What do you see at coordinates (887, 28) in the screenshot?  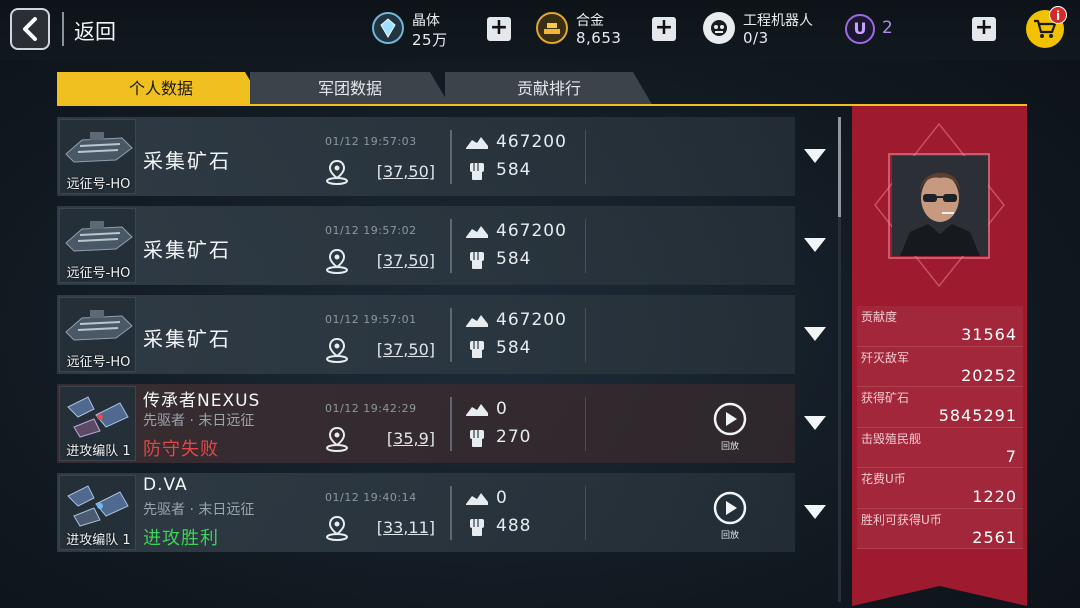 I see `u-coin-value: 2` at bounding box center [887, 28].